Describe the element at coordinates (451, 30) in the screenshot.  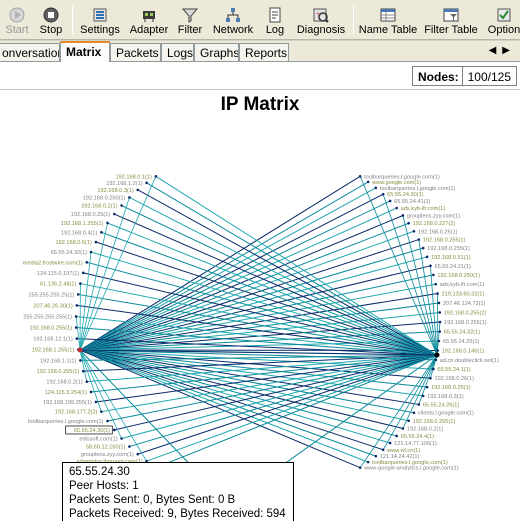
I see `filter-table-label: Filter Table` at that location.